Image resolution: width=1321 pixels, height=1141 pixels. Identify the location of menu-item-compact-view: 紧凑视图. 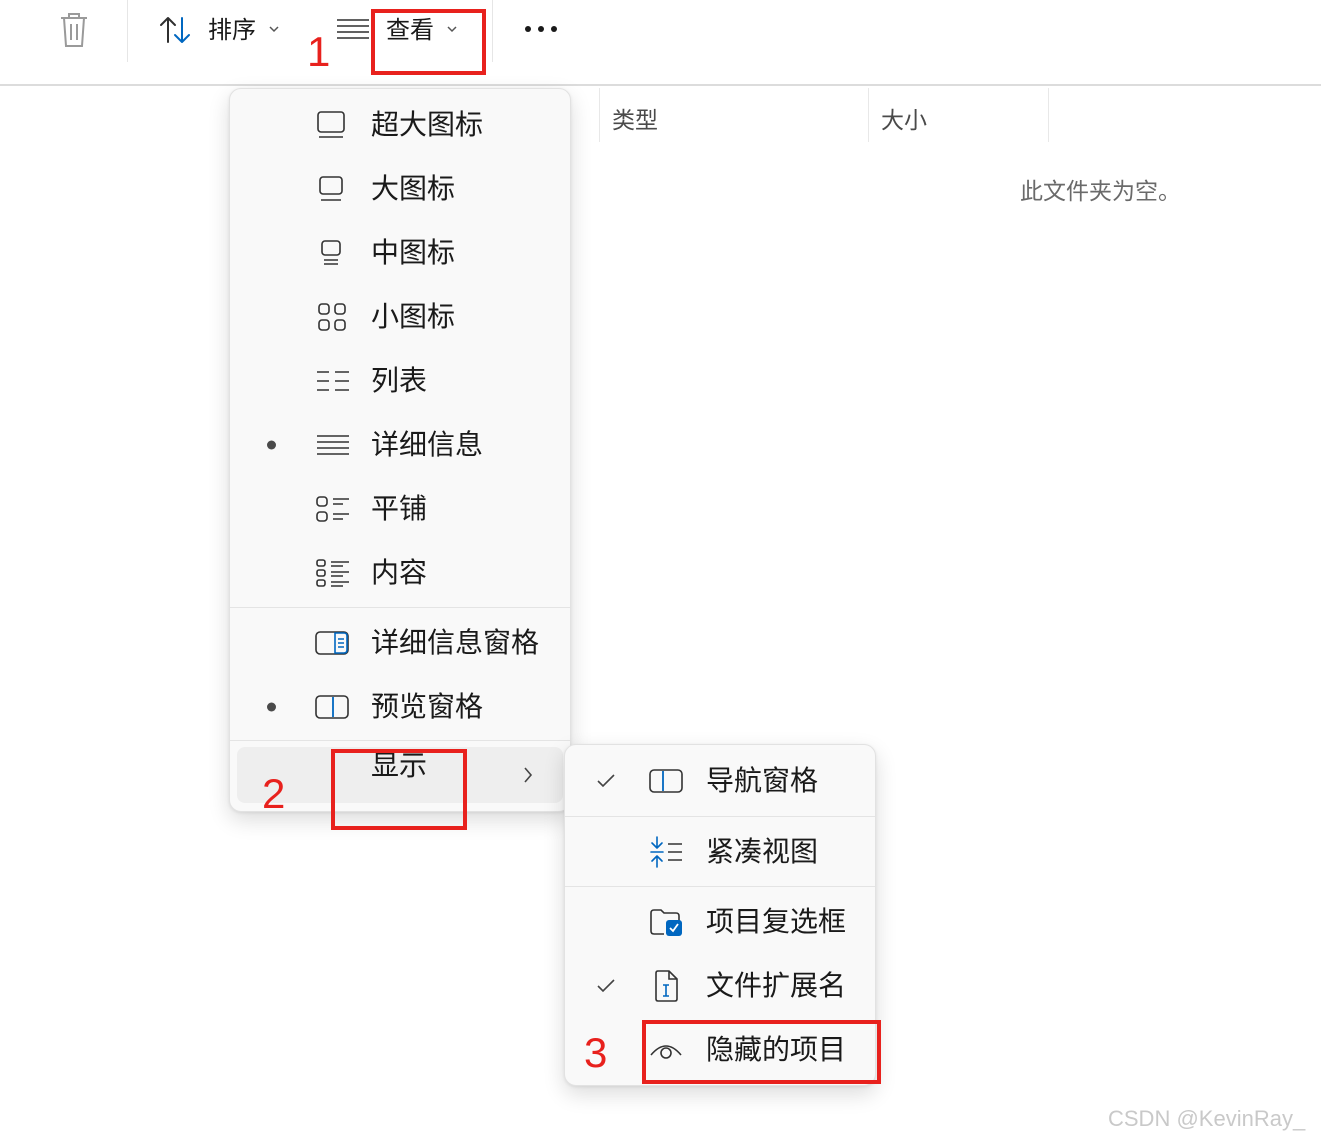
(720, 852).